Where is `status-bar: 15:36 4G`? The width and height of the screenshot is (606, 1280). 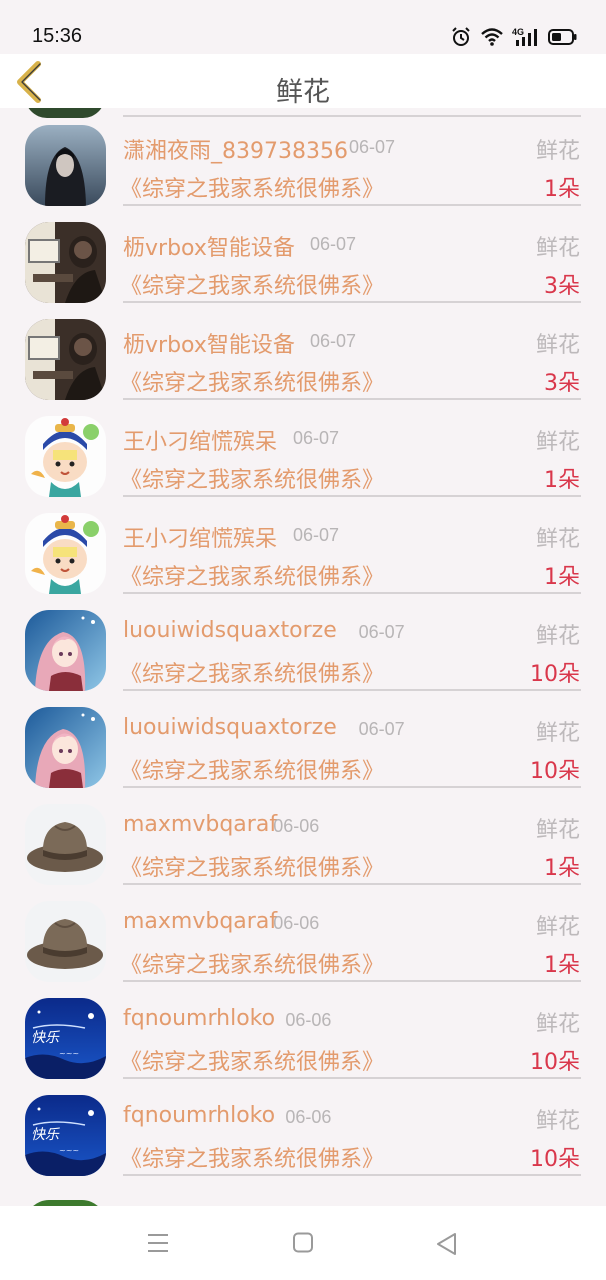
status-bar: 15:36 4G is located at coordinates (303, 27).